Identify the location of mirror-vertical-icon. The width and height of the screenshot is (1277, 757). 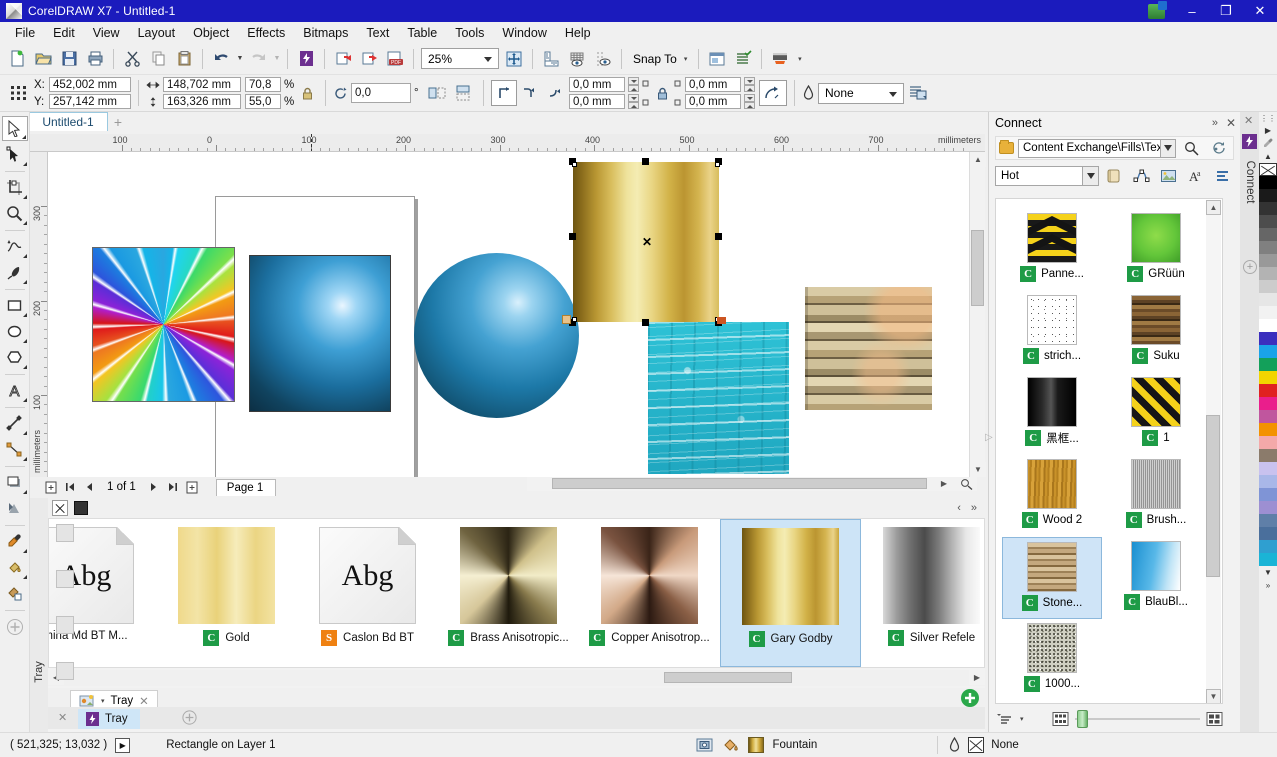
(463, 93).